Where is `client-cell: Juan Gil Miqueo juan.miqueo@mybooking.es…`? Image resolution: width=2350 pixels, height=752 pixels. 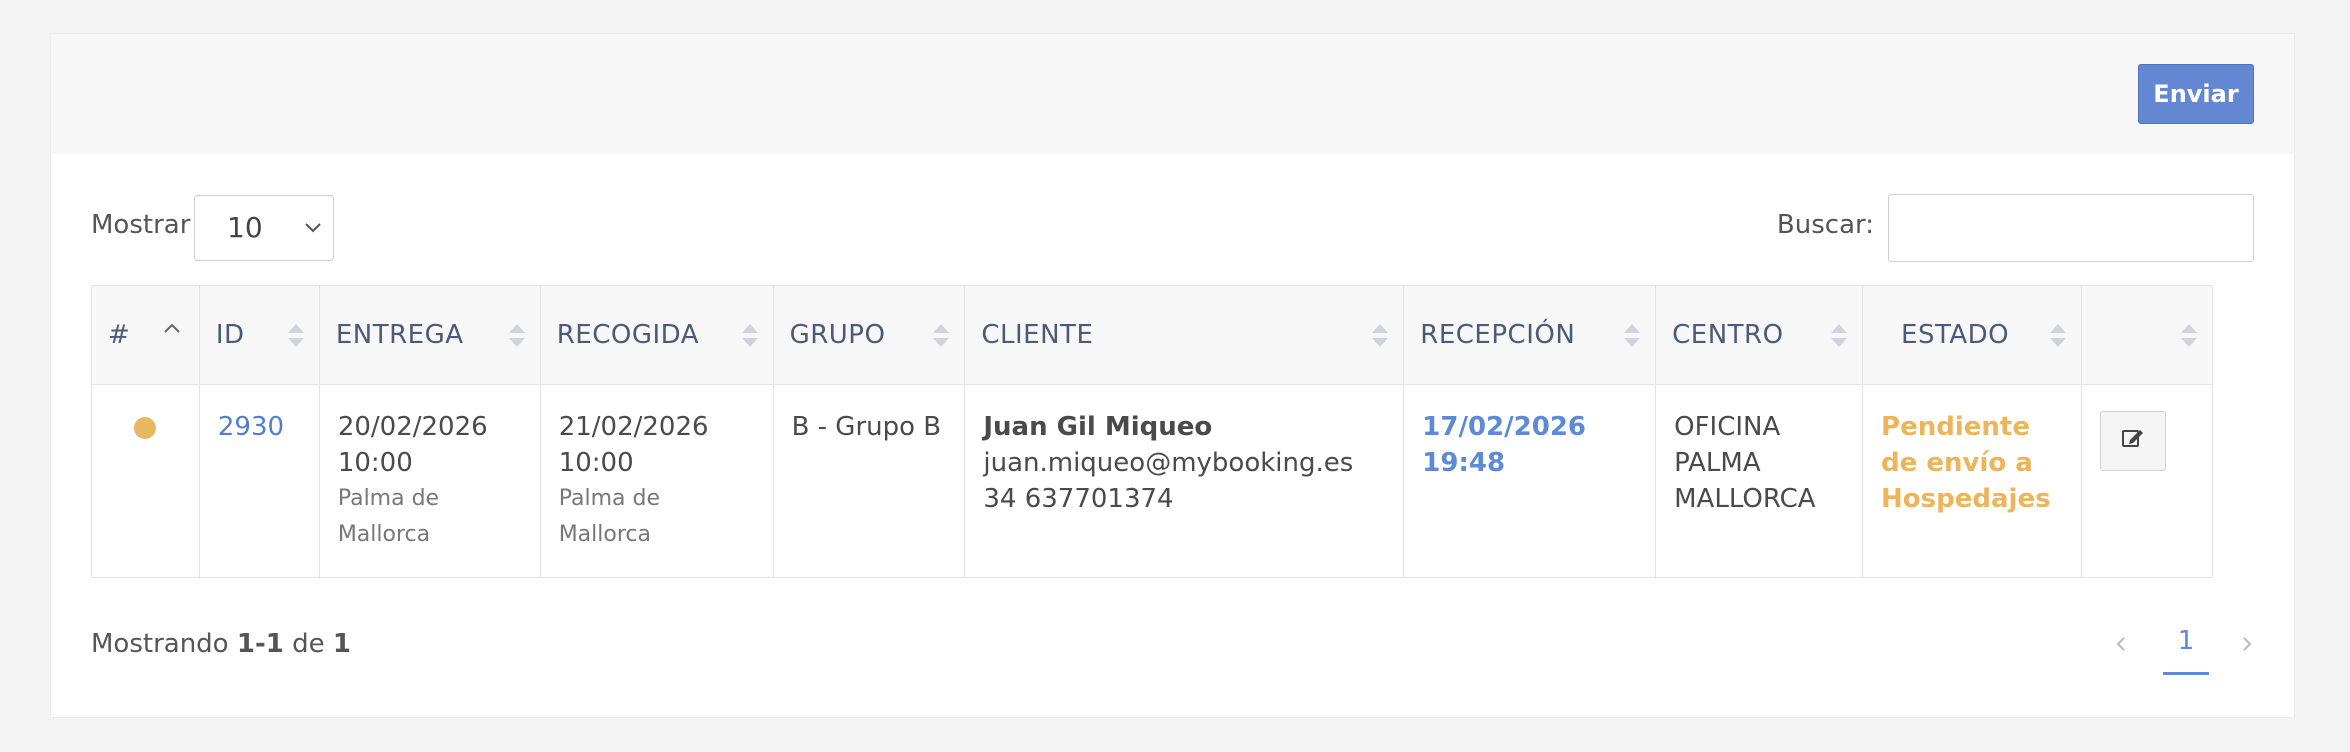 client-cell: Juan Gil Miqueo juan.miqueo@mybooking.es… is located at coordinates (1184, 481).